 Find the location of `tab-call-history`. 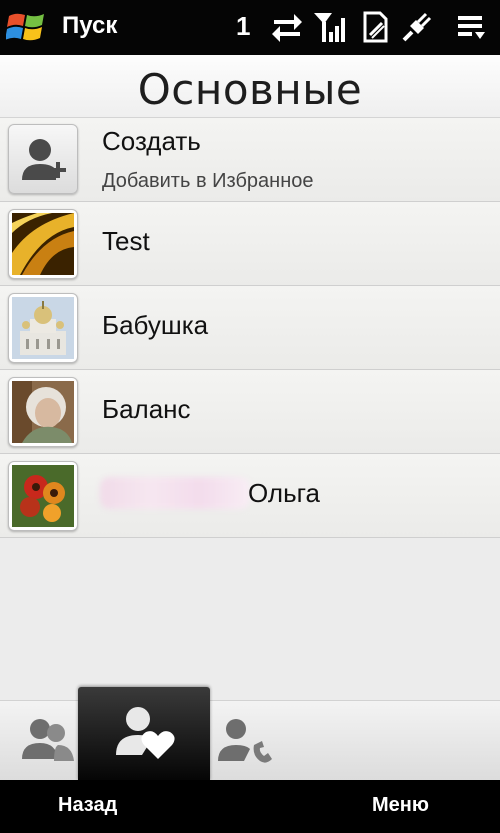

tab-call-history is located at coordinates (250, 741).